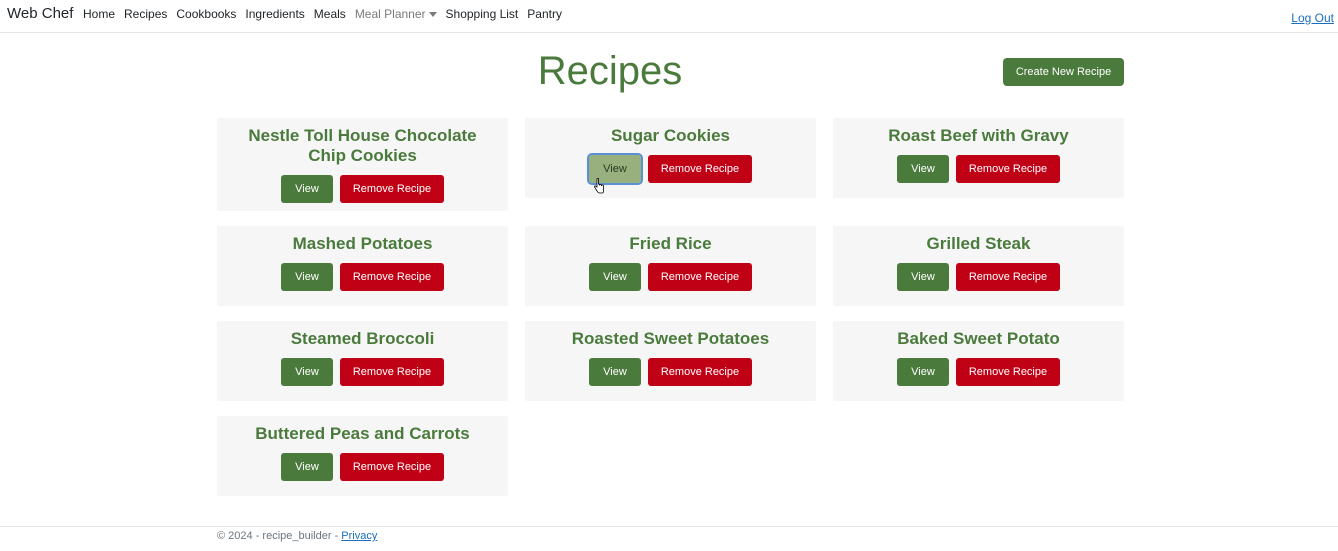 The width and height of the screenshot is (1338, 551). I want to click on brand-link: Web Chef, so click(40, 13).